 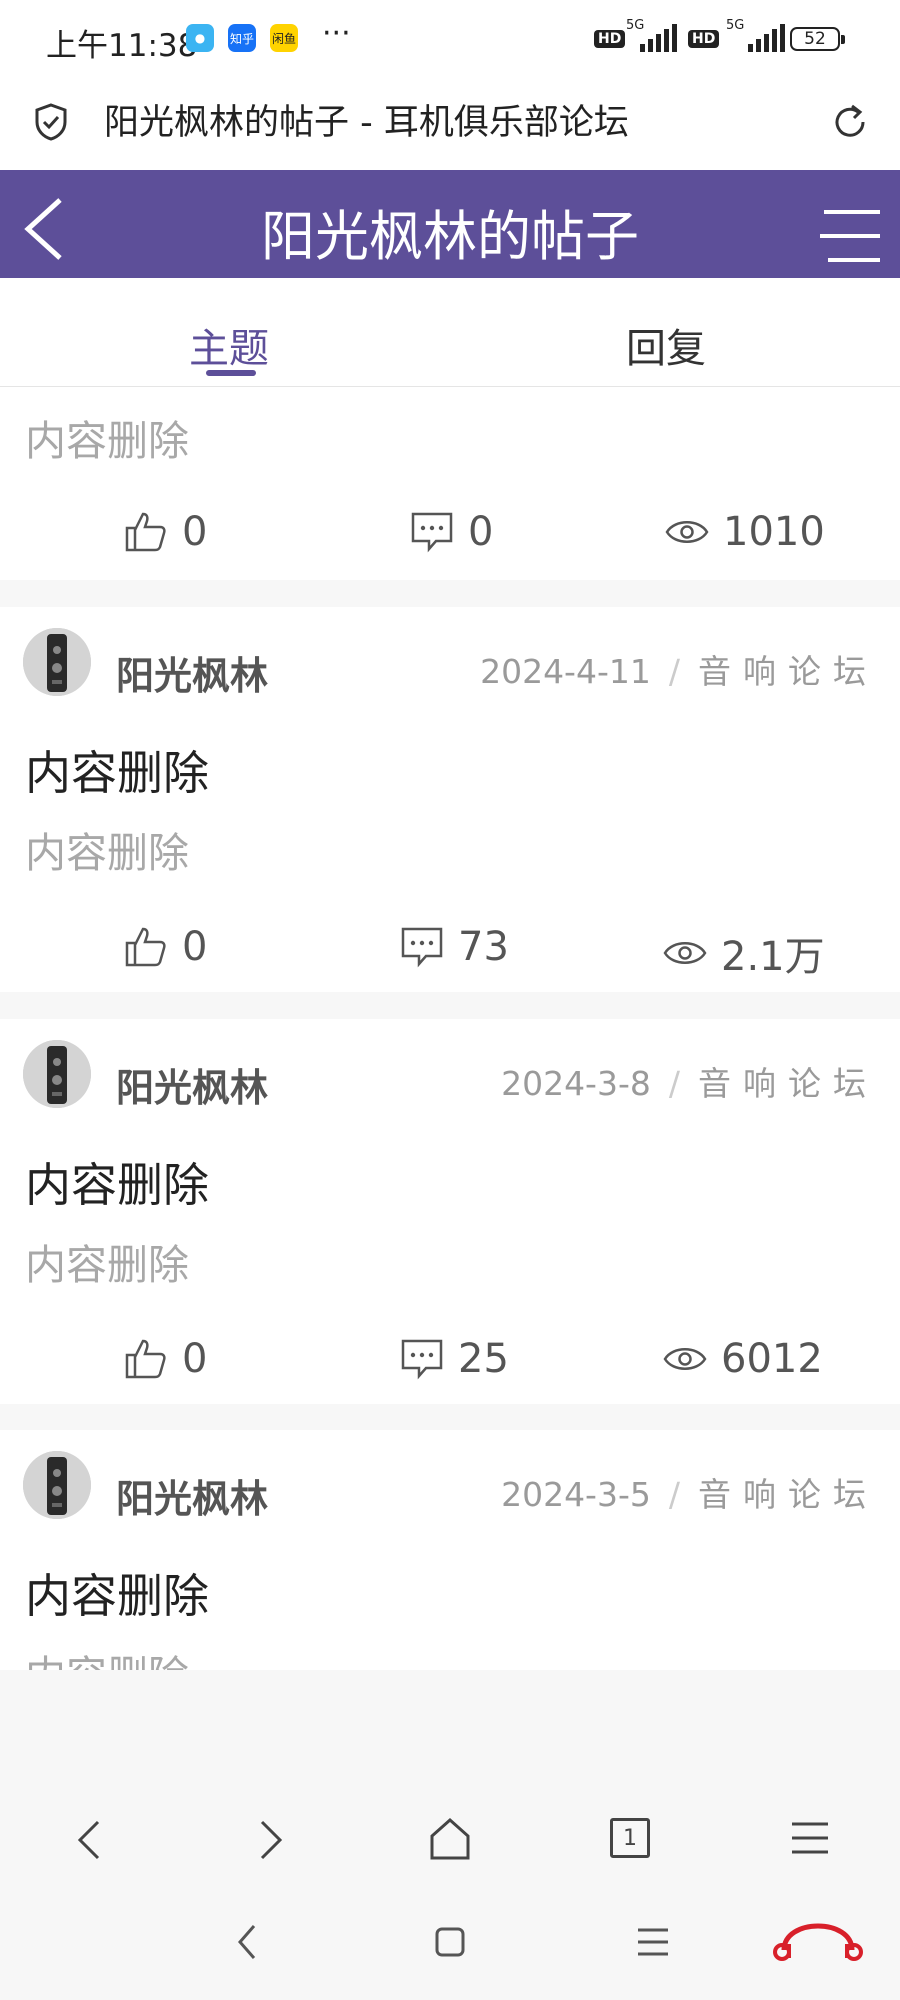 I want to click on post-card: 阳光枫林 2024-3-5/音响论坛 内容删除 内容删除, so click(x=450, y=1550).